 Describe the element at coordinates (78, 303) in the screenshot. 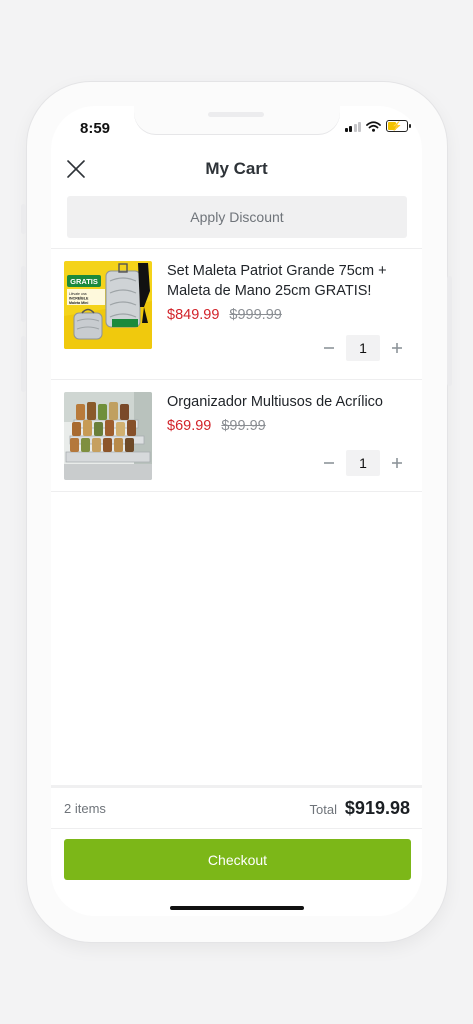

I see `svg-text: Maleta Mini` at that location.